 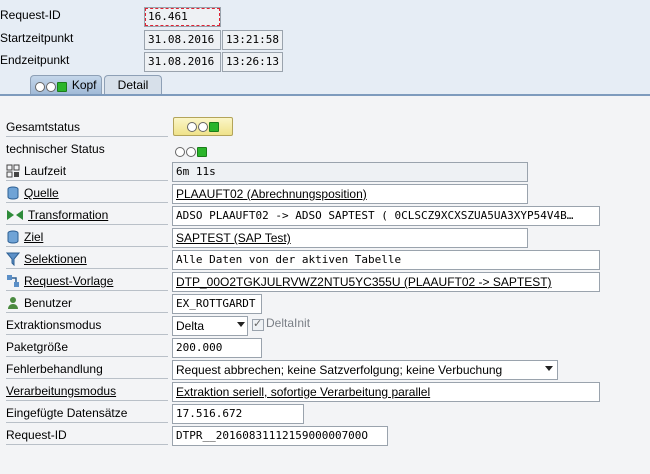 What do you see at coordinates (87, 193) in the screenshot?
I see `quelle-label: Quelle` at bounding box center [87, 193].